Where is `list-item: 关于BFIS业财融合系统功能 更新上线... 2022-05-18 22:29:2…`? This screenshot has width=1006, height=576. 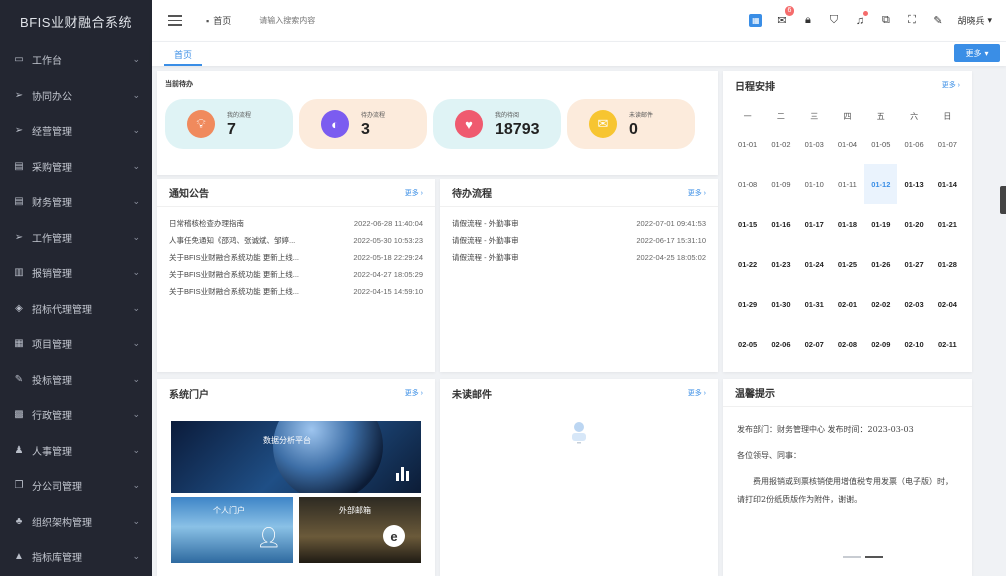
list-item: 关于BFIS业财融合系统功能 更新上线... 2022-05-18 22:29:2… is located at coordinates (296, 257).